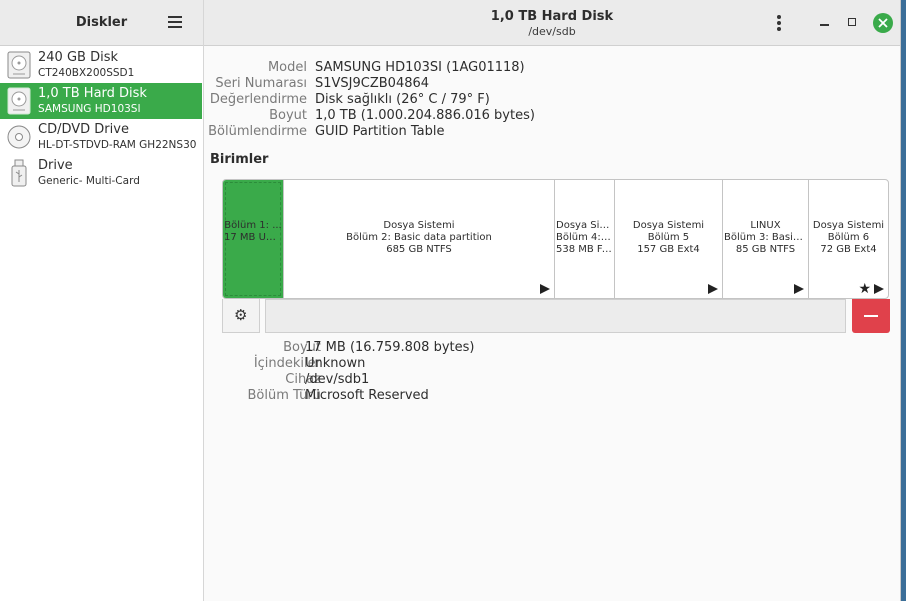  I want to click on close-button, so click(883, 23).